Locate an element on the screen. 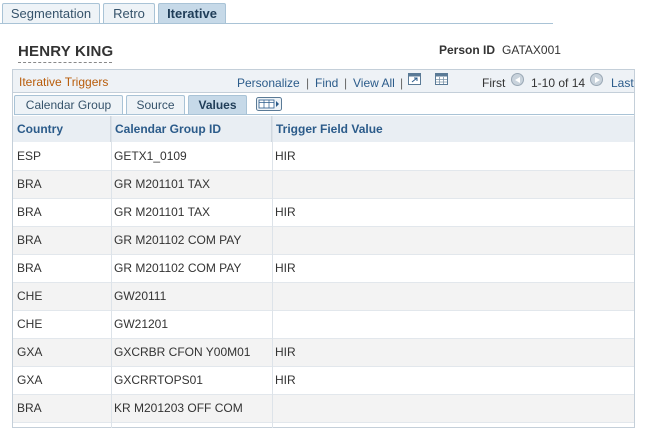 The height and width of the screenshot is (428, 651). row-range: 1-10 of 14 is located at coordinates (558, 83).